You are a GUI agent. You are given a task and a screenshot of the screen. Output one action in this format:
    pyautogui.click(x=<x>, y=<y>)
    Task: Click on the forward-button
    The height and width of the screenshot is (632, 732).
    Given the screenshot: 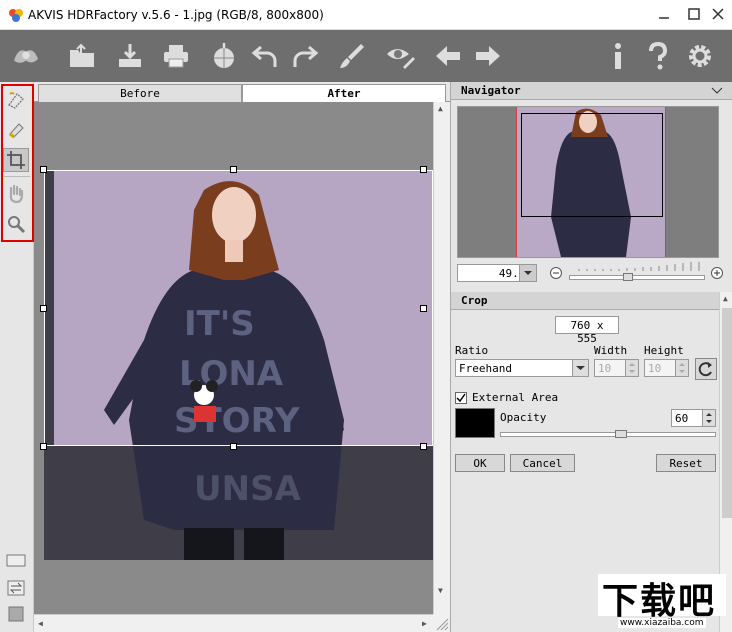 What is the action you would take?
    pyautogui.click(x=488, y=56)
    